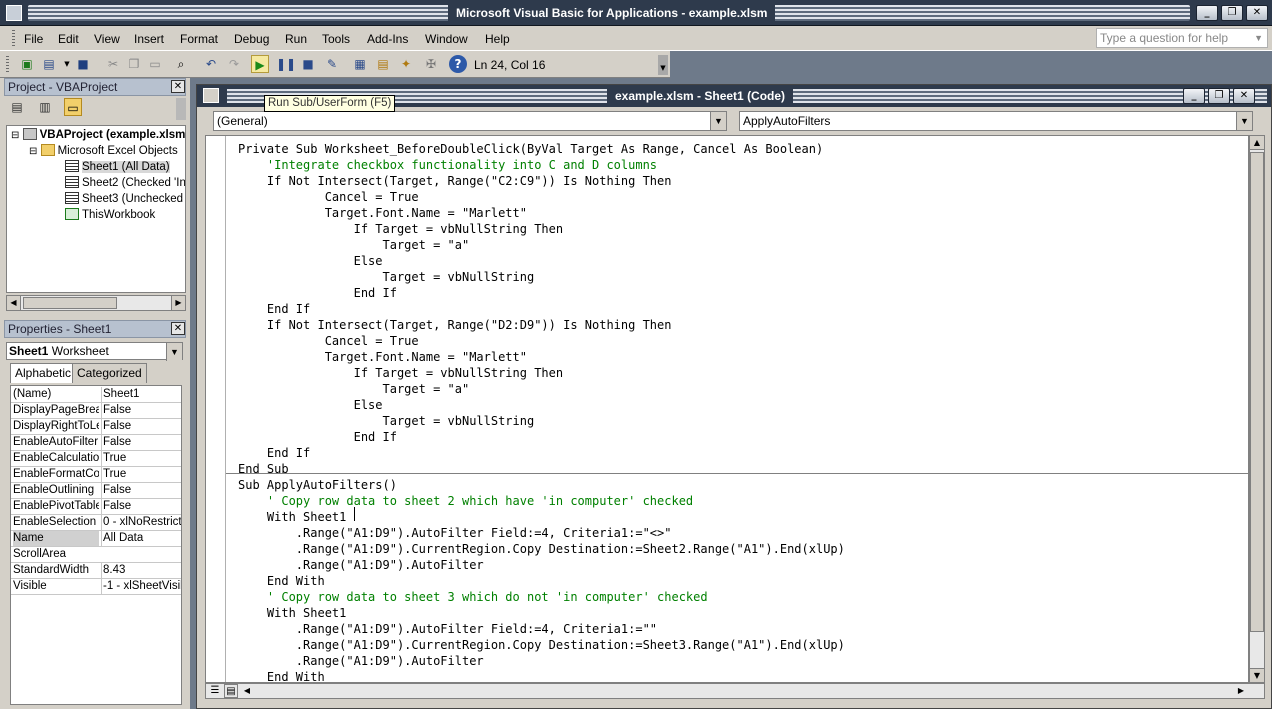  What do you see at coordinates (260, 64) in the screenshot?
I see `run-sub-icon: ▶` at bounding box center [260, 64].